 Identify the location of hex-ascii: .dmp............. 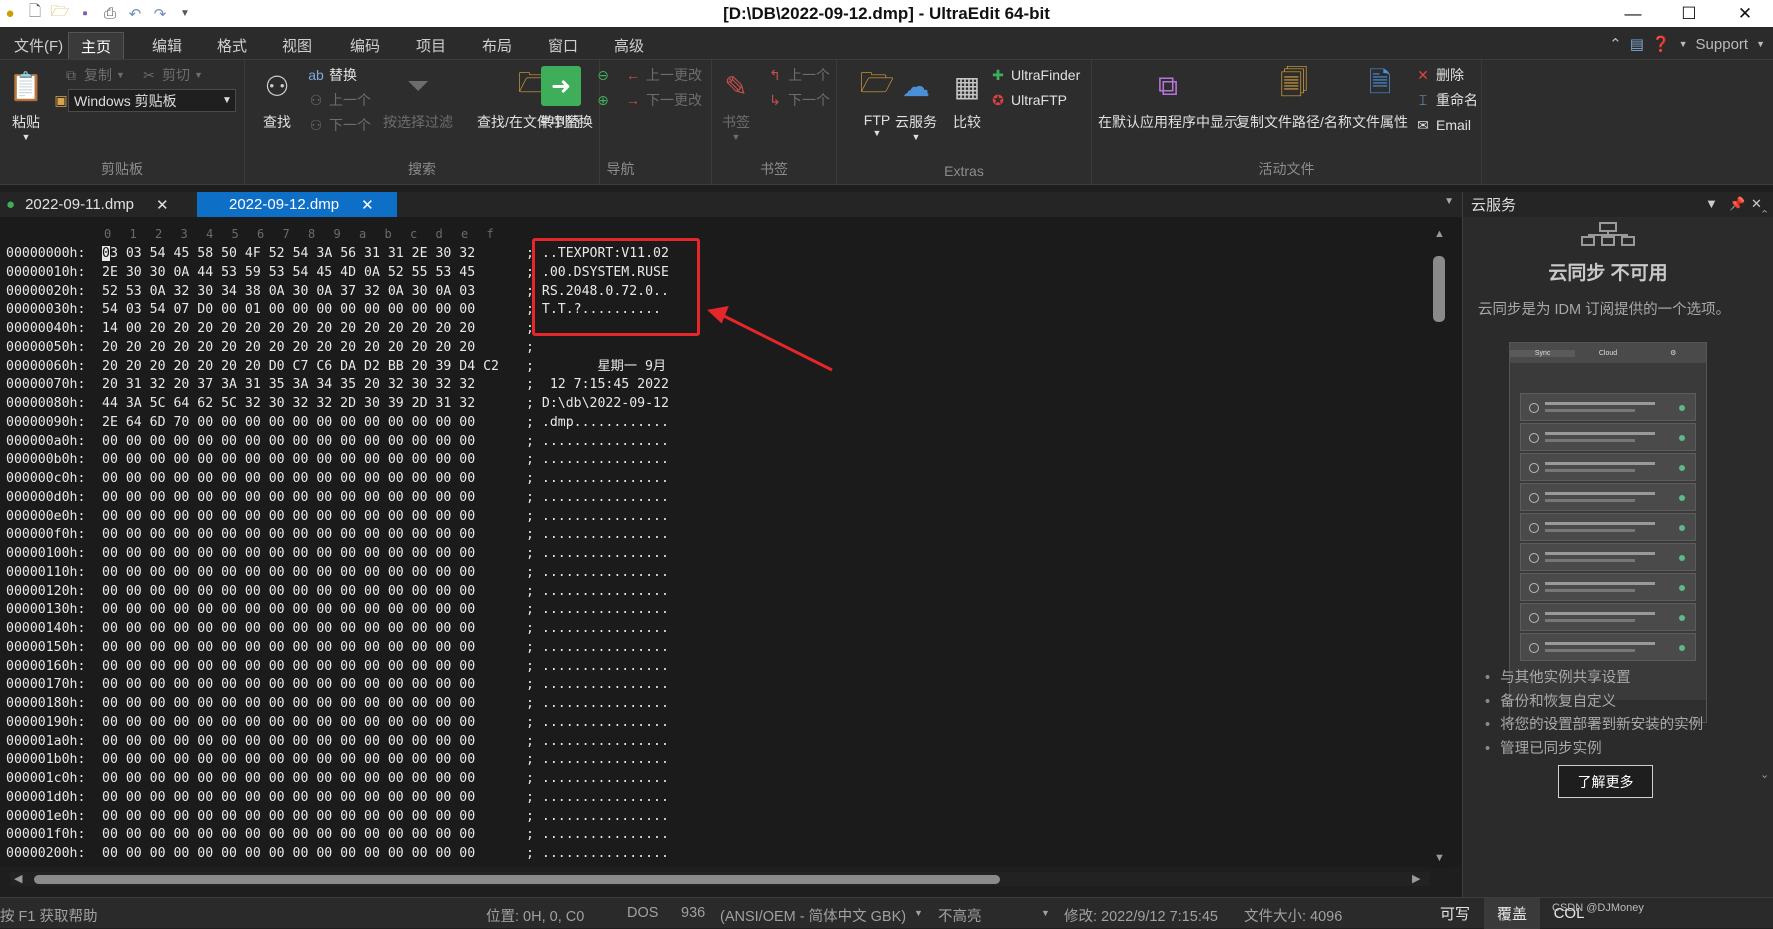
(605, 423).